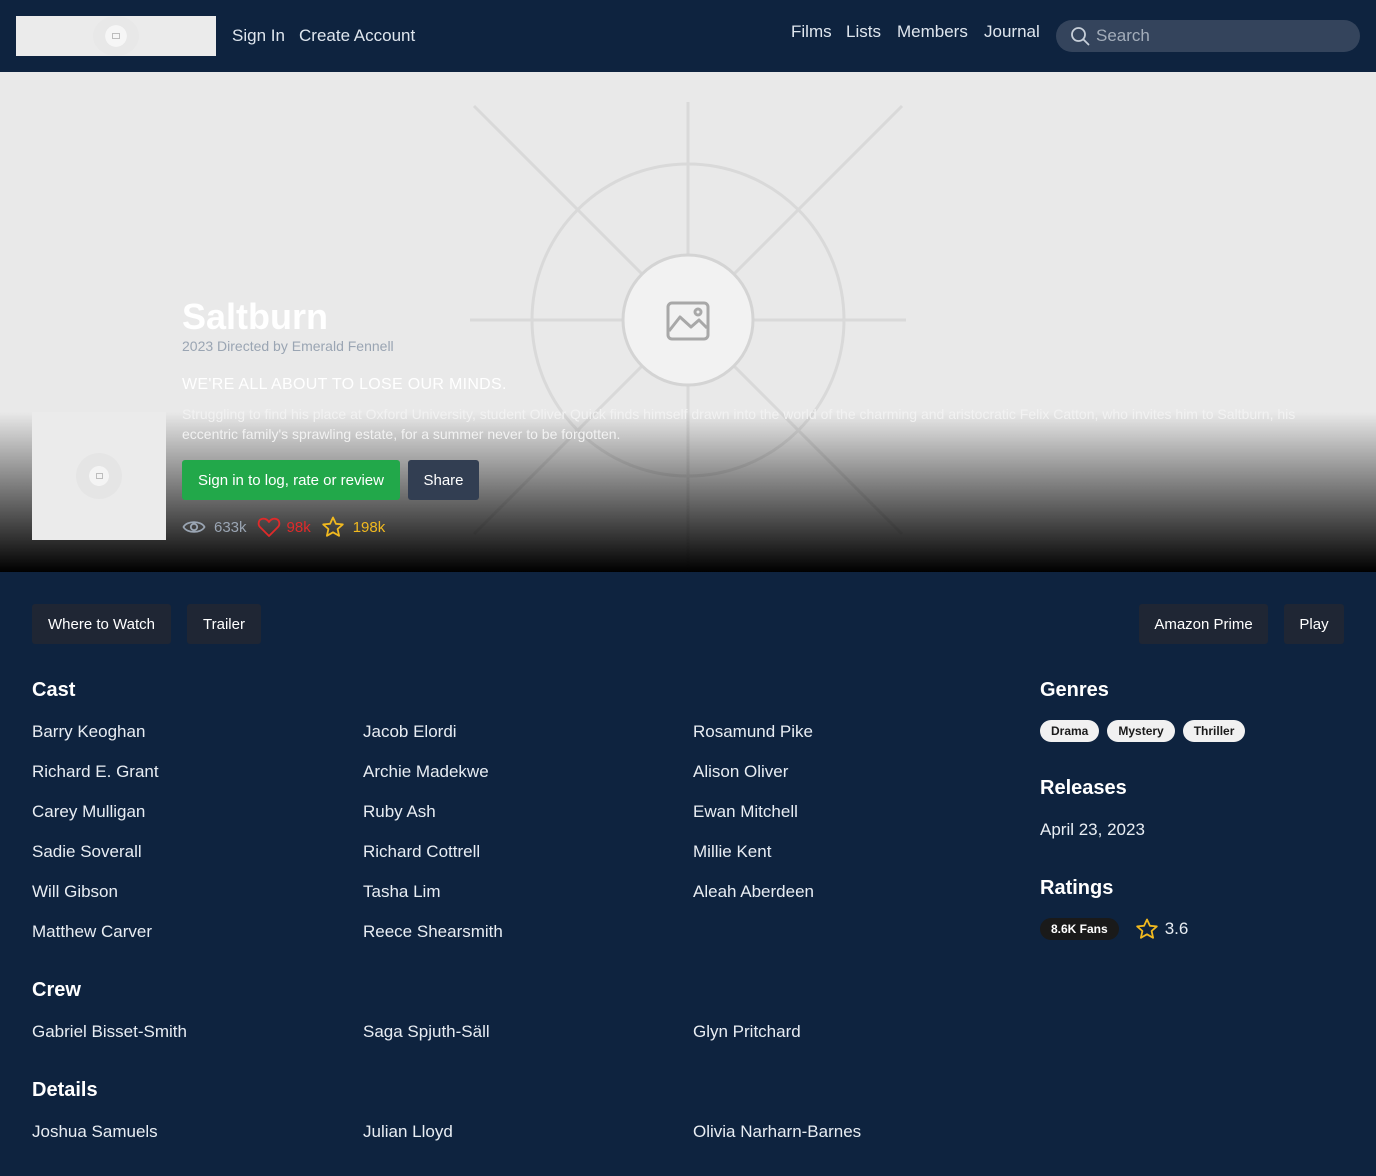  I want to click on nav-lists: Lists, so click(863, 32).